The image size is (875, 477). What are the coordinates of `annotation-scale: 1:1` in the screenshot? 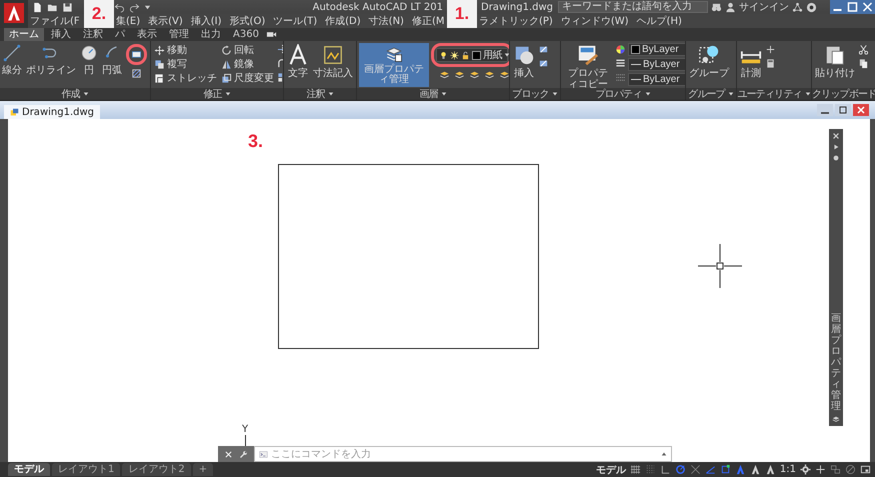 It's located at (788, 469).